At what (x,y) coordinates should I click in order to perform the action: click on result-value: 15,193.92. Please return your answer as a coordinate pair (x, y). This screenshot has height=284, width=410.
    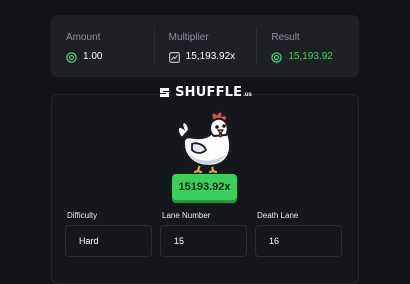
    Looking at the image, I should click on (310, 56).